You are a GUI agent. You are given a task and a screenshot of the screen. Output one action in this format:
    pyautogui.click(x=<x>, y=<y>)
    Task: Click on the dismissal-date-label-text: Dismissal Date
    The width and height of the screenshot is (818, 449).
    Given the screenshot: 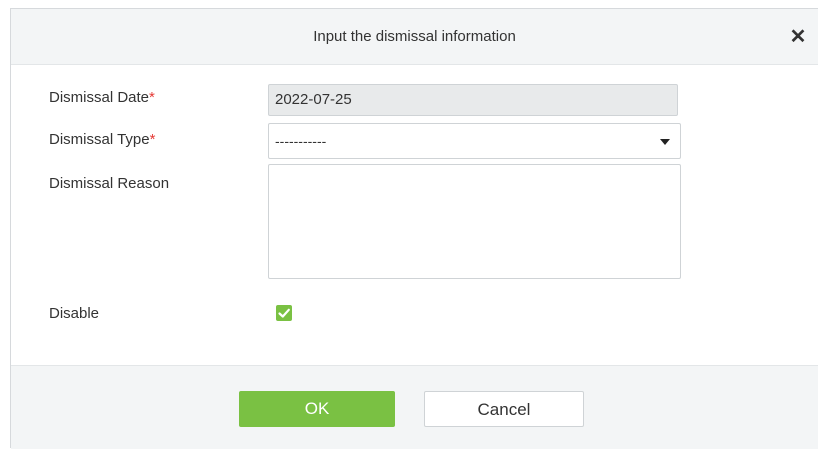 What is the action you would take?
    pyautogui.click(x=99, y=97)
    